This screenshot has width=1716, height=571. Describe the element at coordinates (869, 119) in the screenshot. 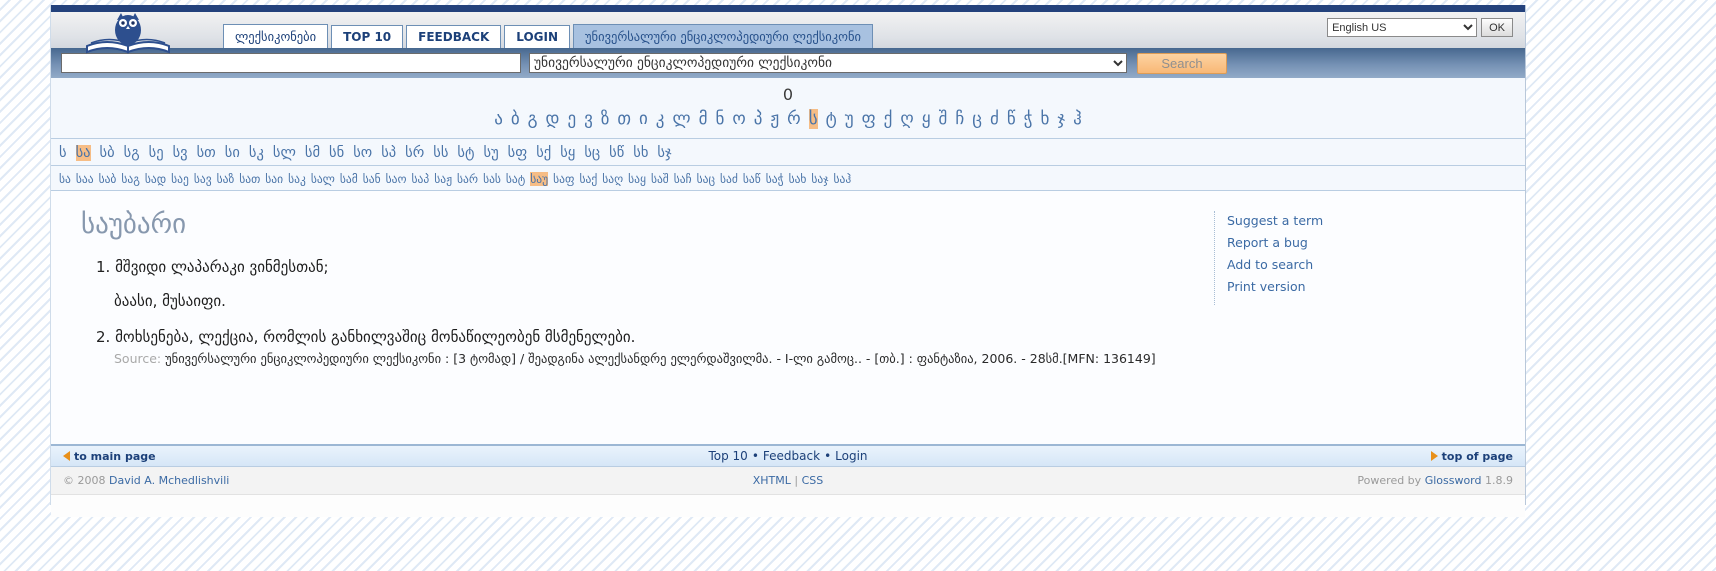

I see `alphabet-letter-link: ფ` at that location.